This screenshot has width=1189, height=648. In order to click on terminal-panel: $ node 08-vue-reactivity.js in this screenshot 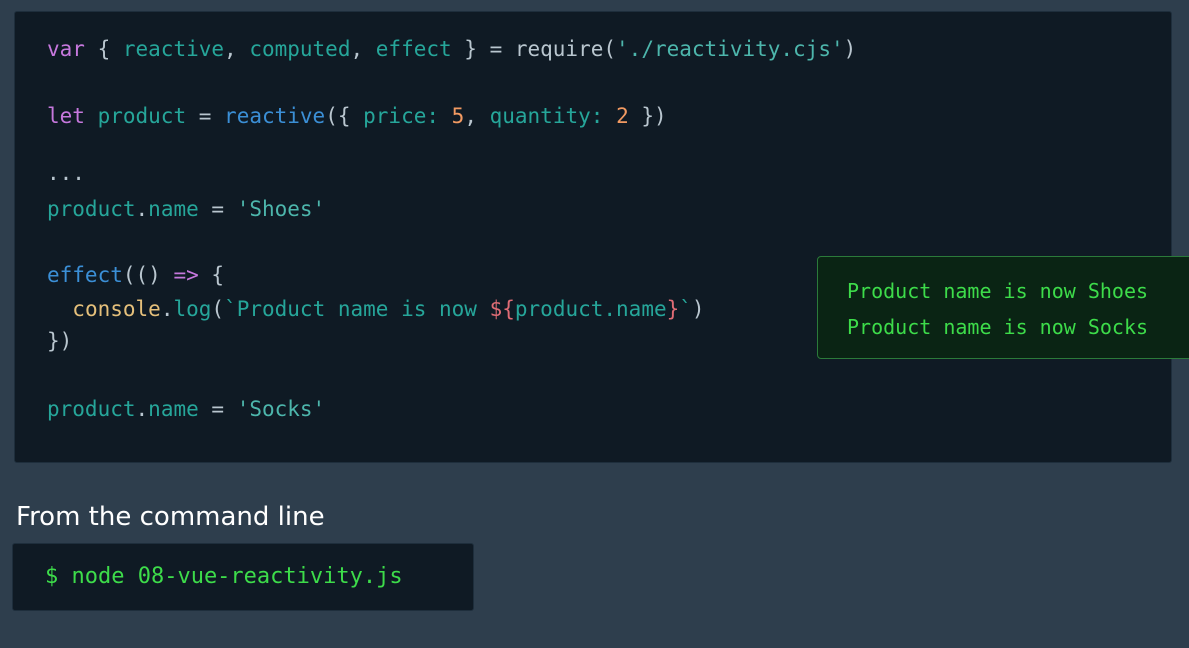, I will do `click(243, 577)`.